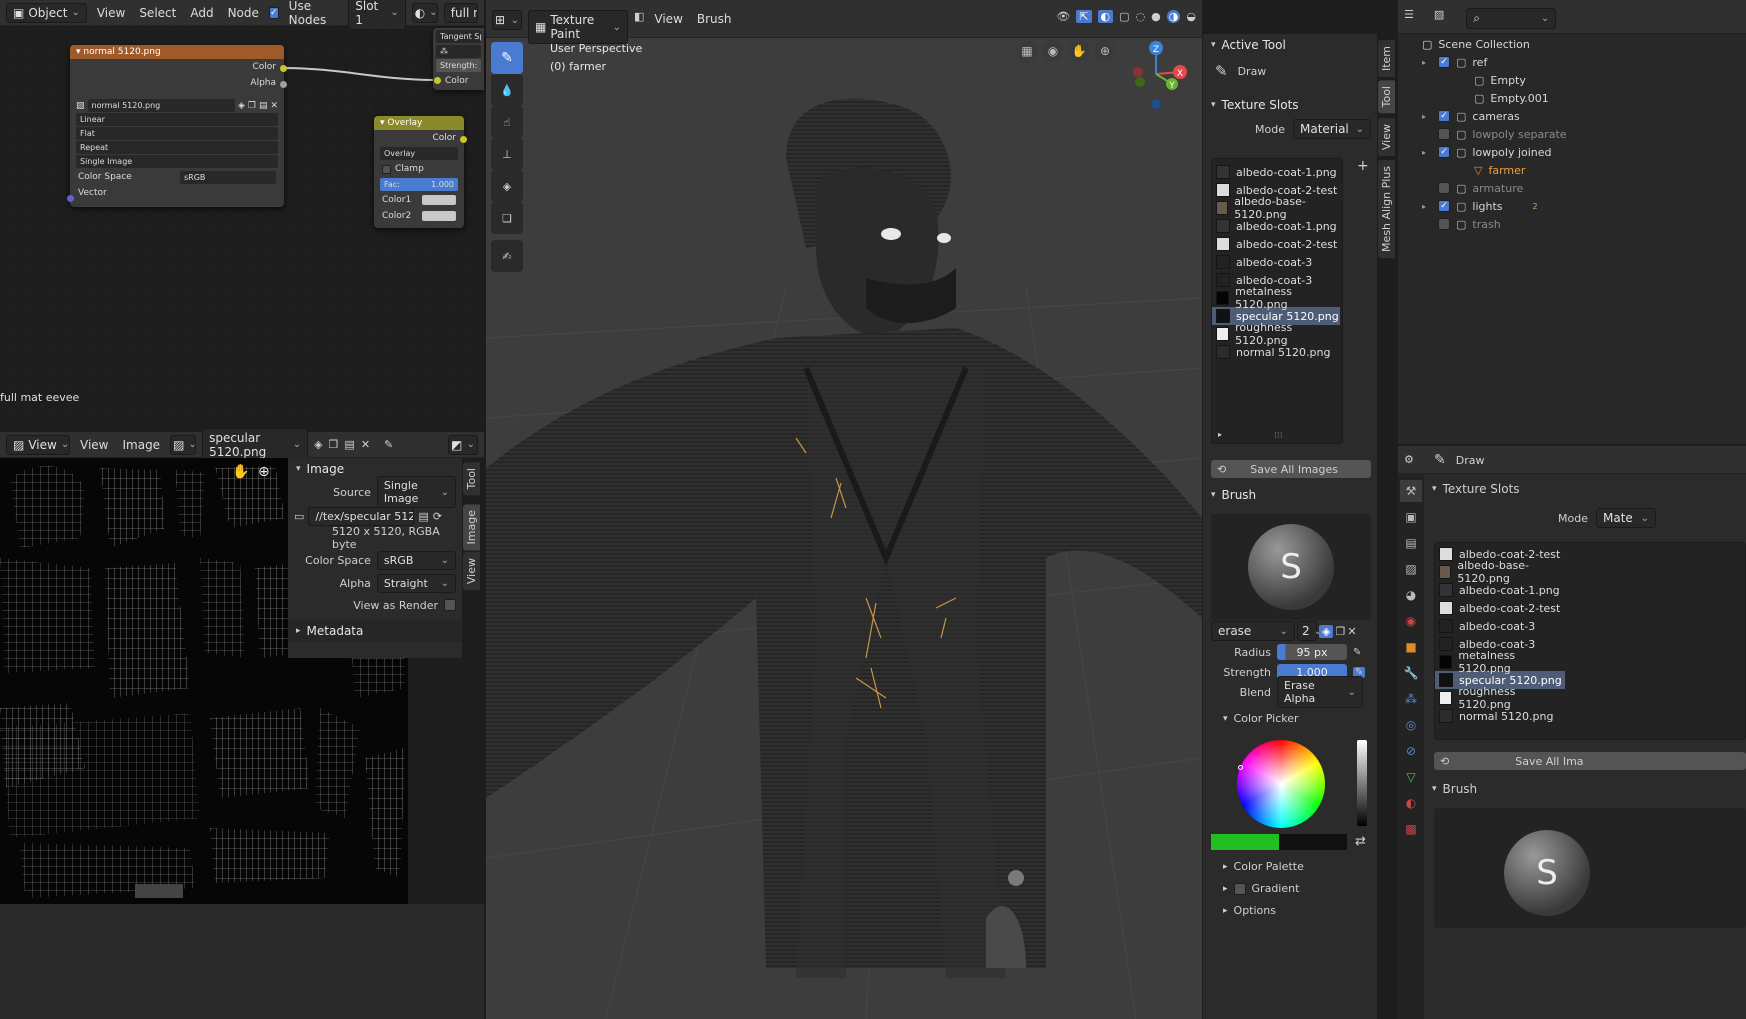 Image resolution: width=1746 pixels, height=1019 pixels. I want to click on tab-mesh-align-plus: Mesh Align Plus, so click(1386, 209).